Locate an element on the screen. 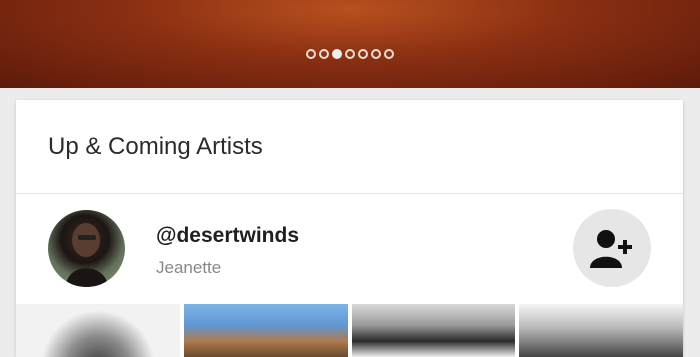 This screenshot has width=700, height=357. artist-thumbnails is located at coordinates (349, 330).